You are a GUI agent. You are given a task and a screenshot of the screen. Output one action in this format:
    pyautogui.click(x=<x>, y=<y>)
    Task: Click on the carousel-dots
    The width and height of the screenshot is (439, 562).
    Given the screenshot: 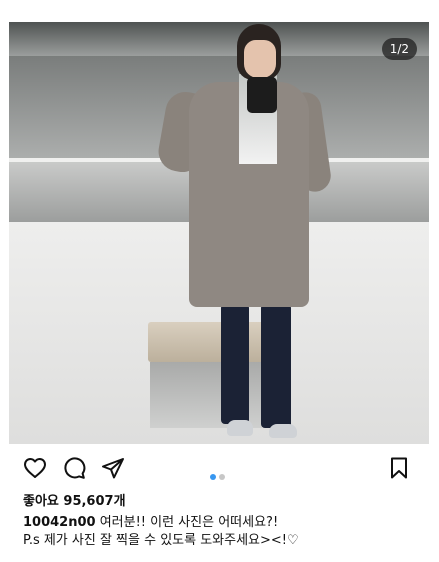 What is the action you would take?
    pyautogui.click(x=219, y=474)
    